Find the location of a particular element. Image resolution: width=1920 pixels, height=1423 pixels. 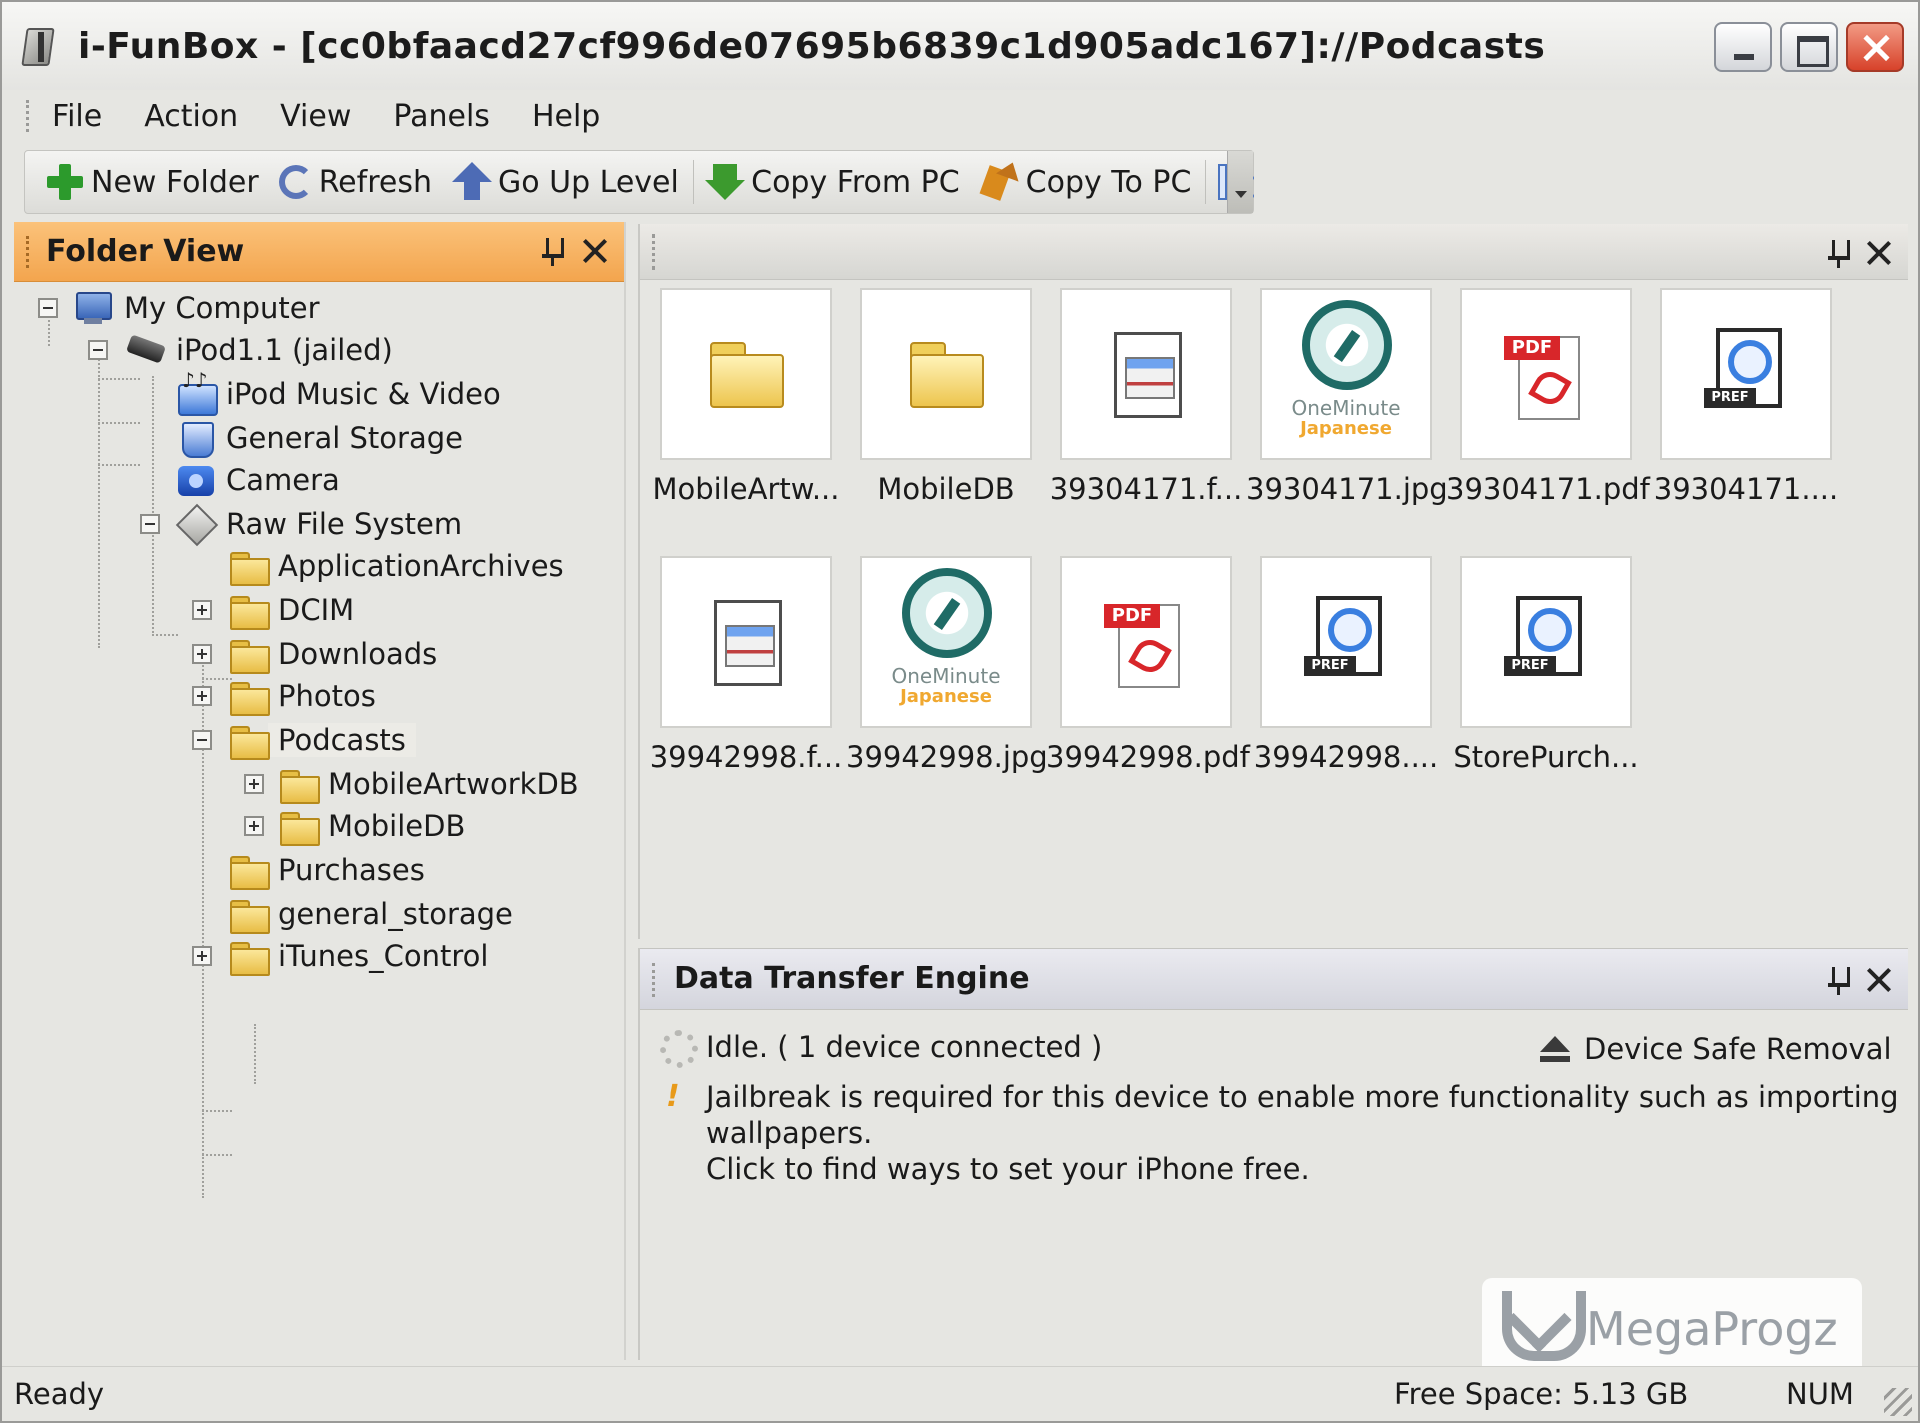

menu-view: View is located at coordinates (315, 116).